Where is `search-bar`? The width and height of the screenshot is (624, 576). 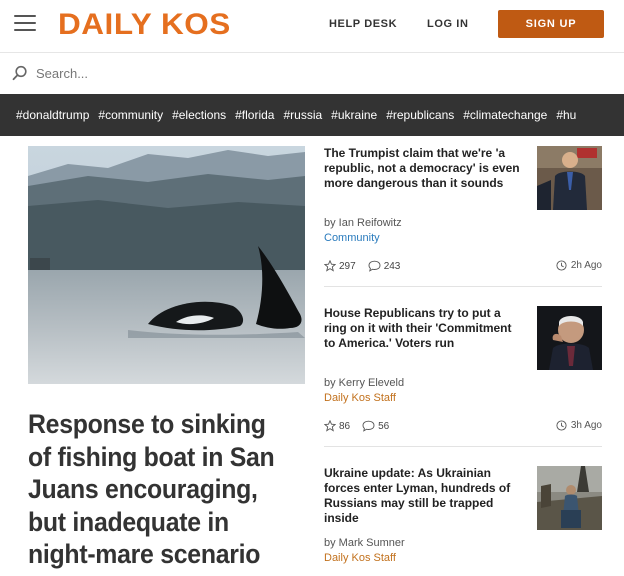
search-bar is located at coordinates (312, 72).